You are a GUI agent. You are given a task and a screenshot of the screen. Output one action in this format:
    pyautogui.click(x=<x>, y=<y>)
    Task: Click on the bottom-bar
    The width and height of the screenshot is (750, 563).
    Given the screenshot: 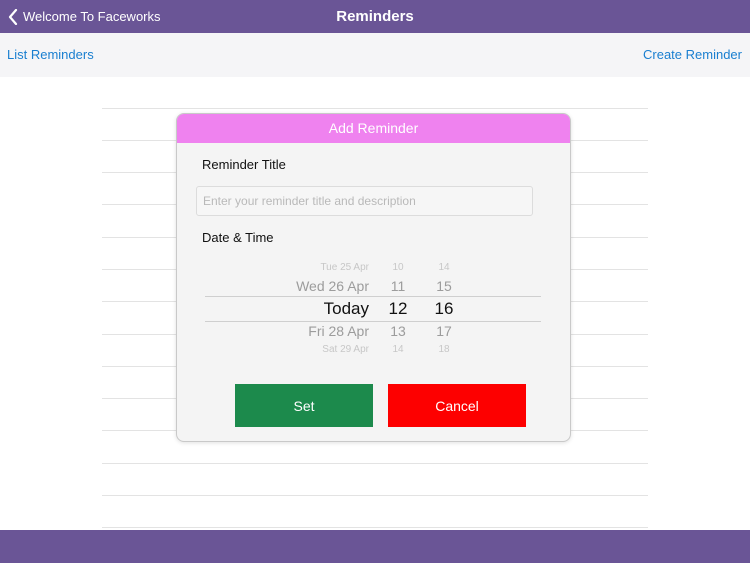 What is the action you would take?
    pyautogui.click(x=375, y=546)
    